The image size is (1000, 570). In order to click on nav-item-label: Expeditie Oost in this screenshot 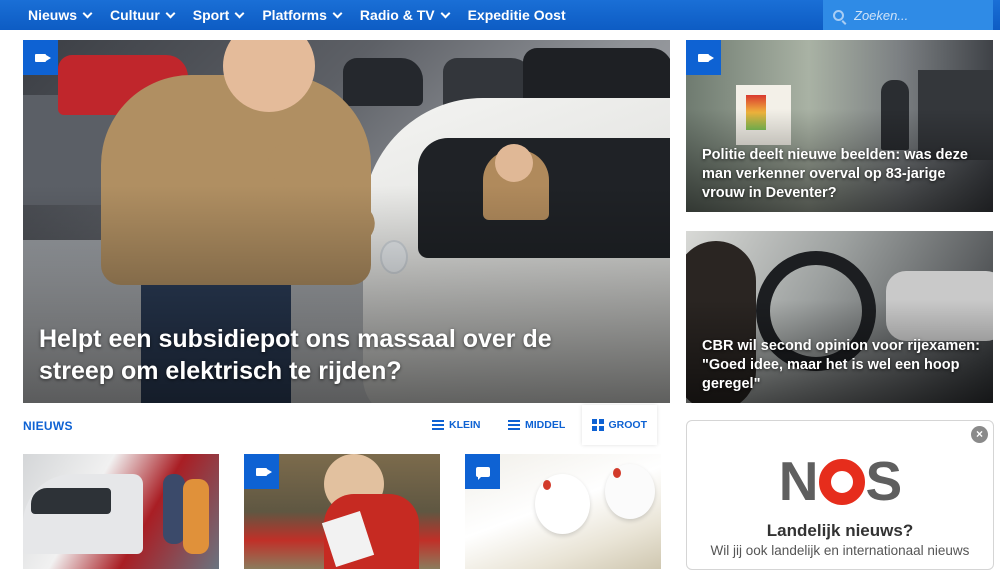, I will do `click(516, 15)`.